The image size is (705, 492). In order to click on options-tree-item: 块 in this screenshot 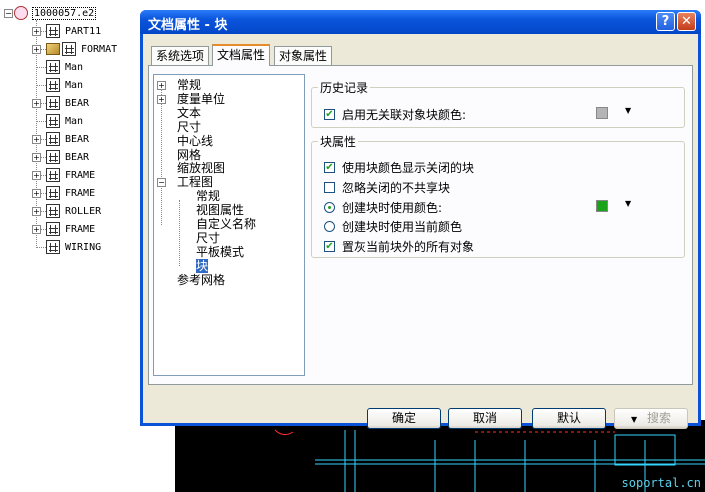, I will do `click(202, 265)`.